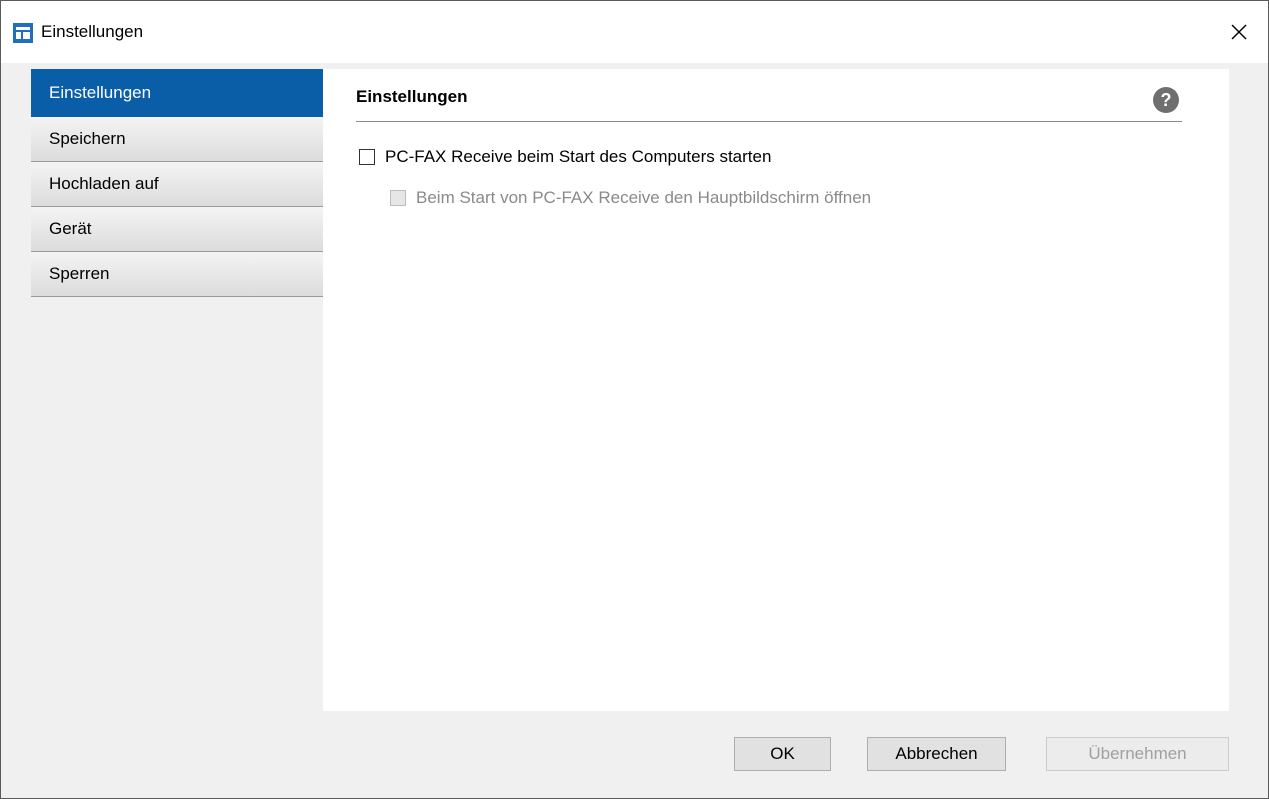  Describe the element at coordinates (936, 754) in the screenshot. I see `cancel-button: Abbrechen` at that location.